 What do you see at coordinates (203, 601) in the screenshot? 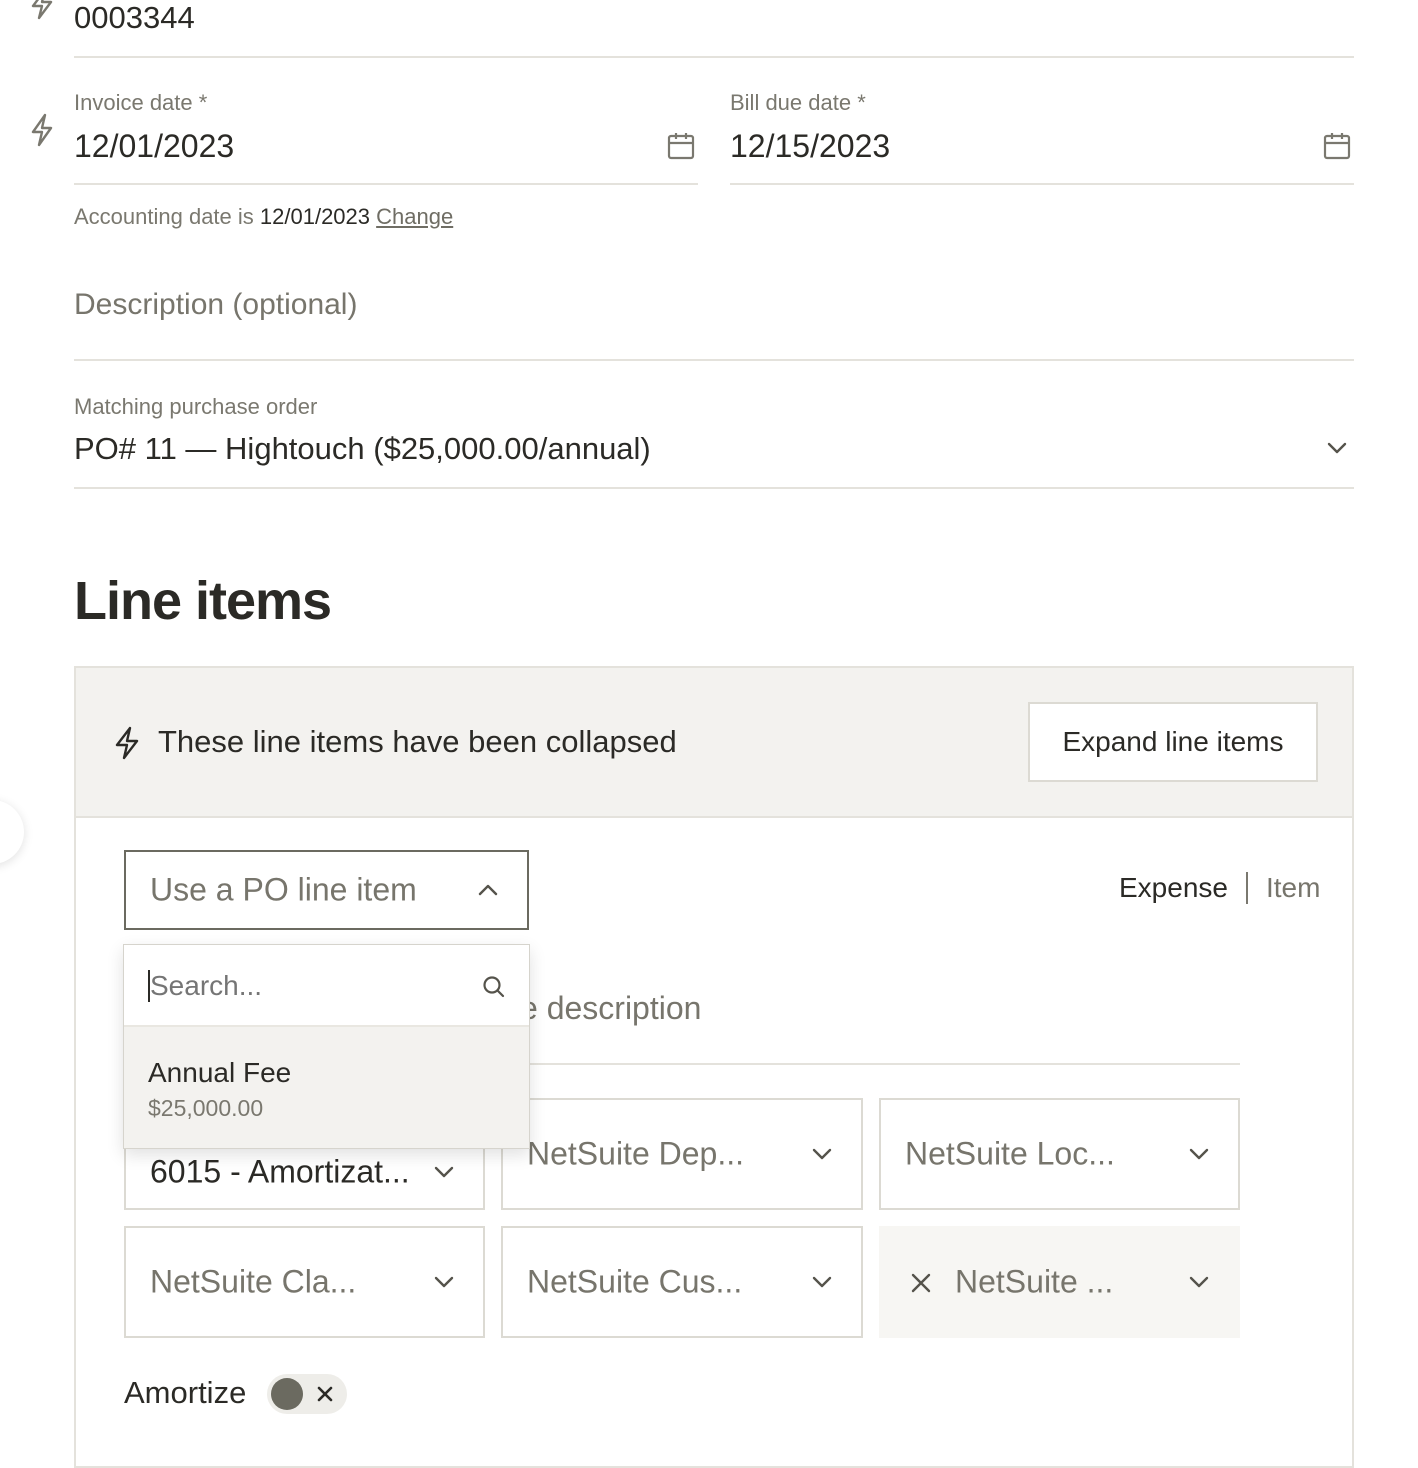
I see `line-items-title: Line items` at bounding box center [203, 601].